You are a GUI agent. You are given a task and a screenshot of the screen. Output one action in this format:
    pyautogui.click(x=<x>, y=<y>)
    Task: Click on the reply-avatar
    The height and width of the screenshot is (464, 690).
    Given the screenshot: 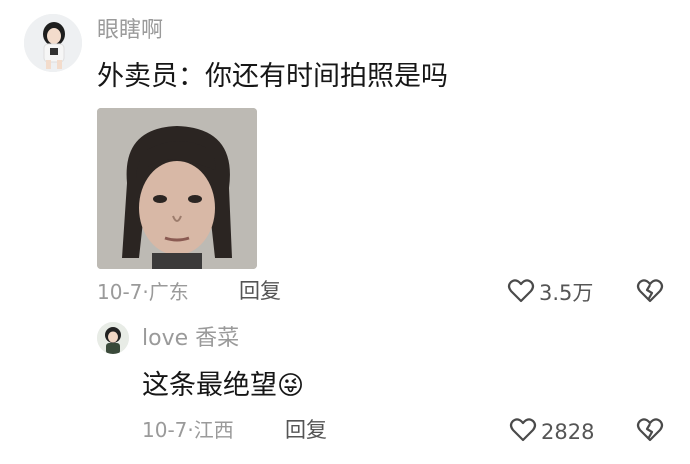 What is the action you would take?
    pyautogui.click(x=113, y=338)
    